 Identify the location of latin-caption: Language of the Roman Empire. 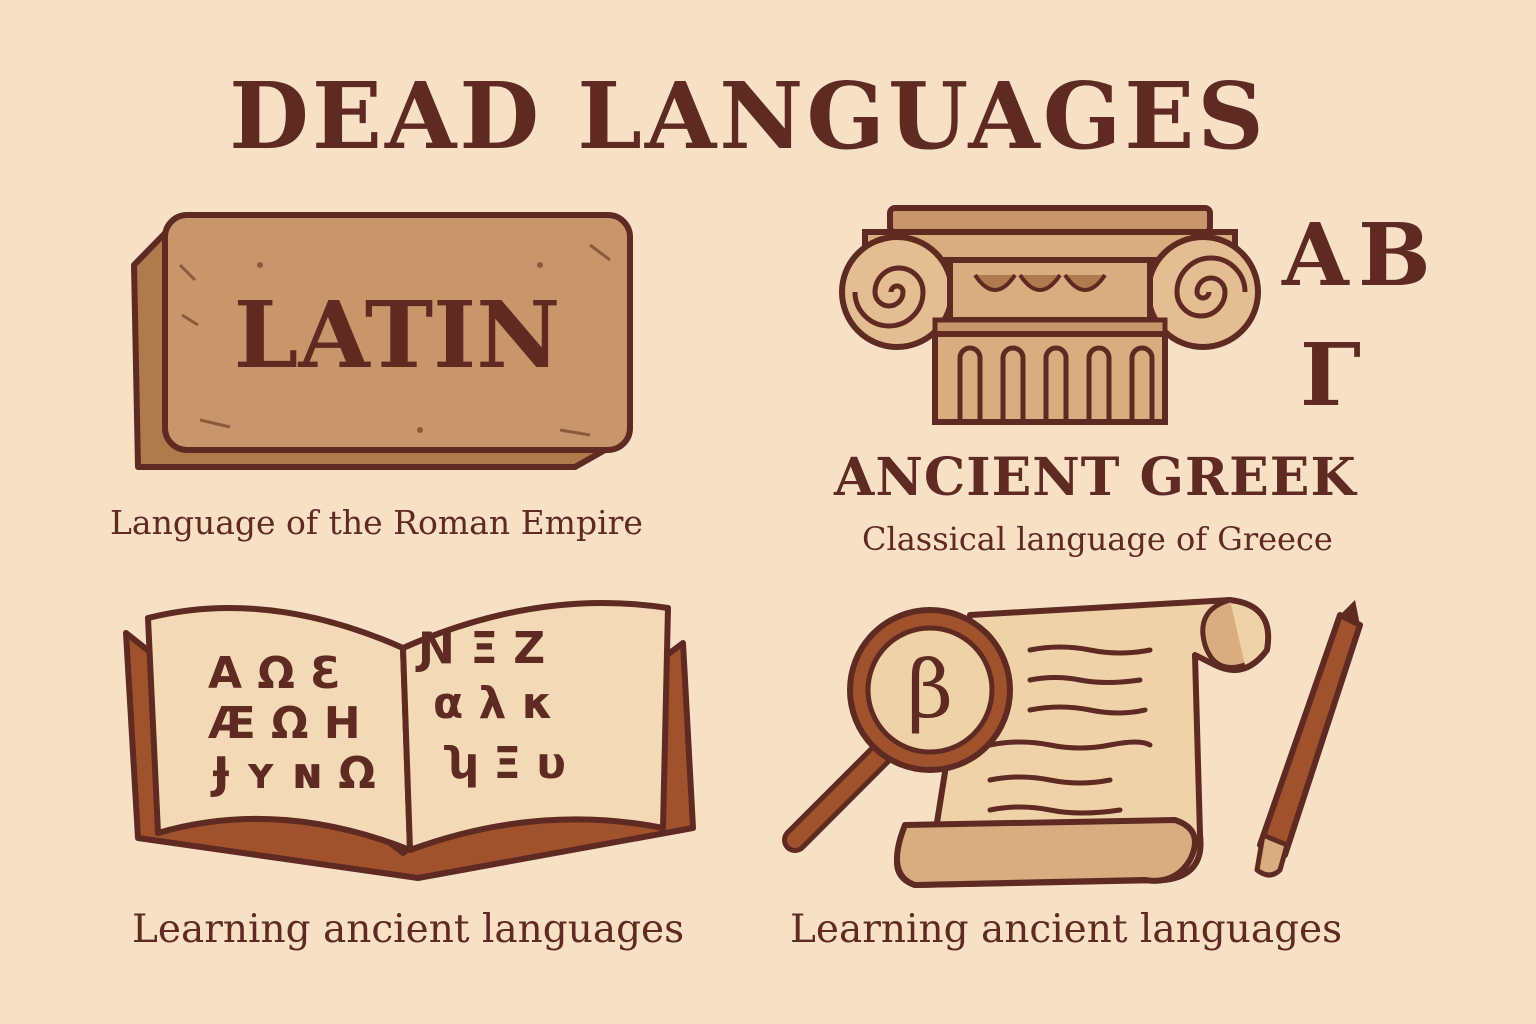
(376, 522).